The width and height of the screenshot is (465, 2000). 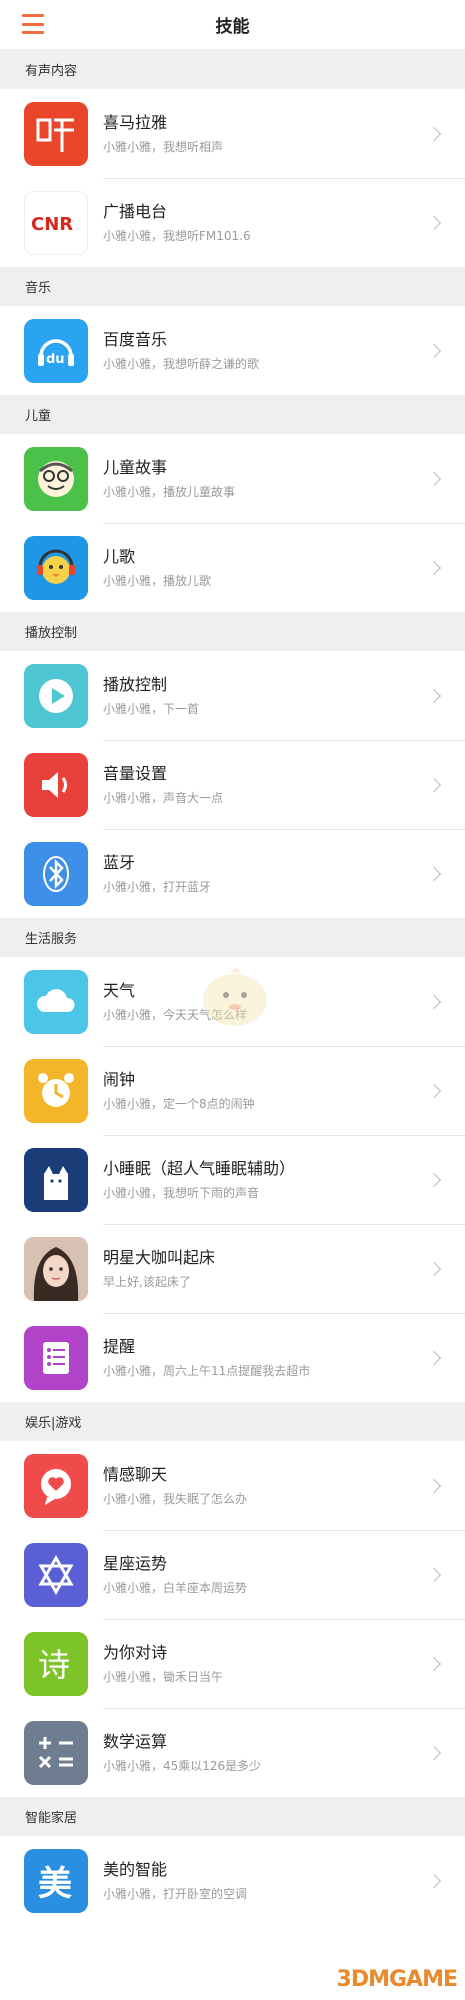 I want to click on skill-example: 小雅小雅，锄禾日当午, so click(x=163, y=1676).